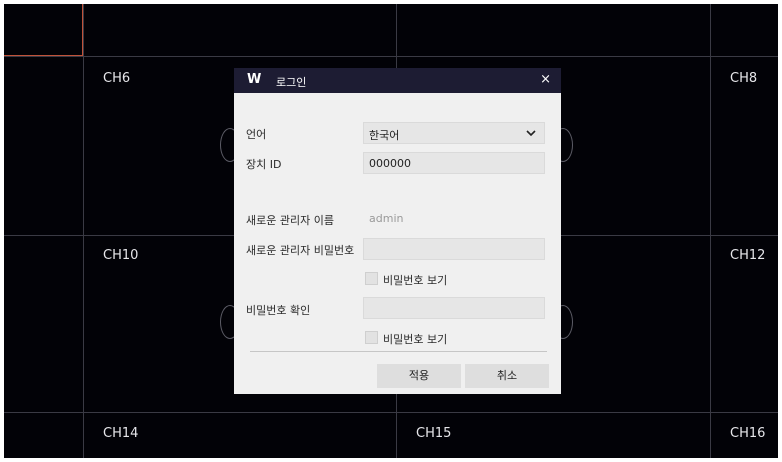 Image resolution: width=782 pixels, height=462 pixels. Describe the element at coordinates (454, 133) in the screenshot. I see `language-select: 한국어` at that location.